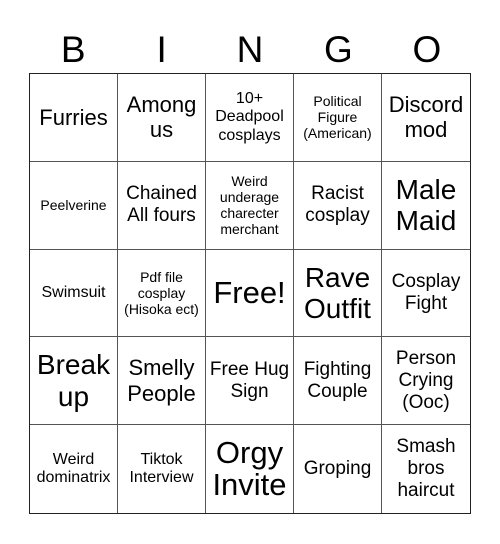 This screenshot has height=544, width=500. Describe the element at coordinates (162, 381) in the screenshot. I see `bingo-cell: Smelly People` at that location.